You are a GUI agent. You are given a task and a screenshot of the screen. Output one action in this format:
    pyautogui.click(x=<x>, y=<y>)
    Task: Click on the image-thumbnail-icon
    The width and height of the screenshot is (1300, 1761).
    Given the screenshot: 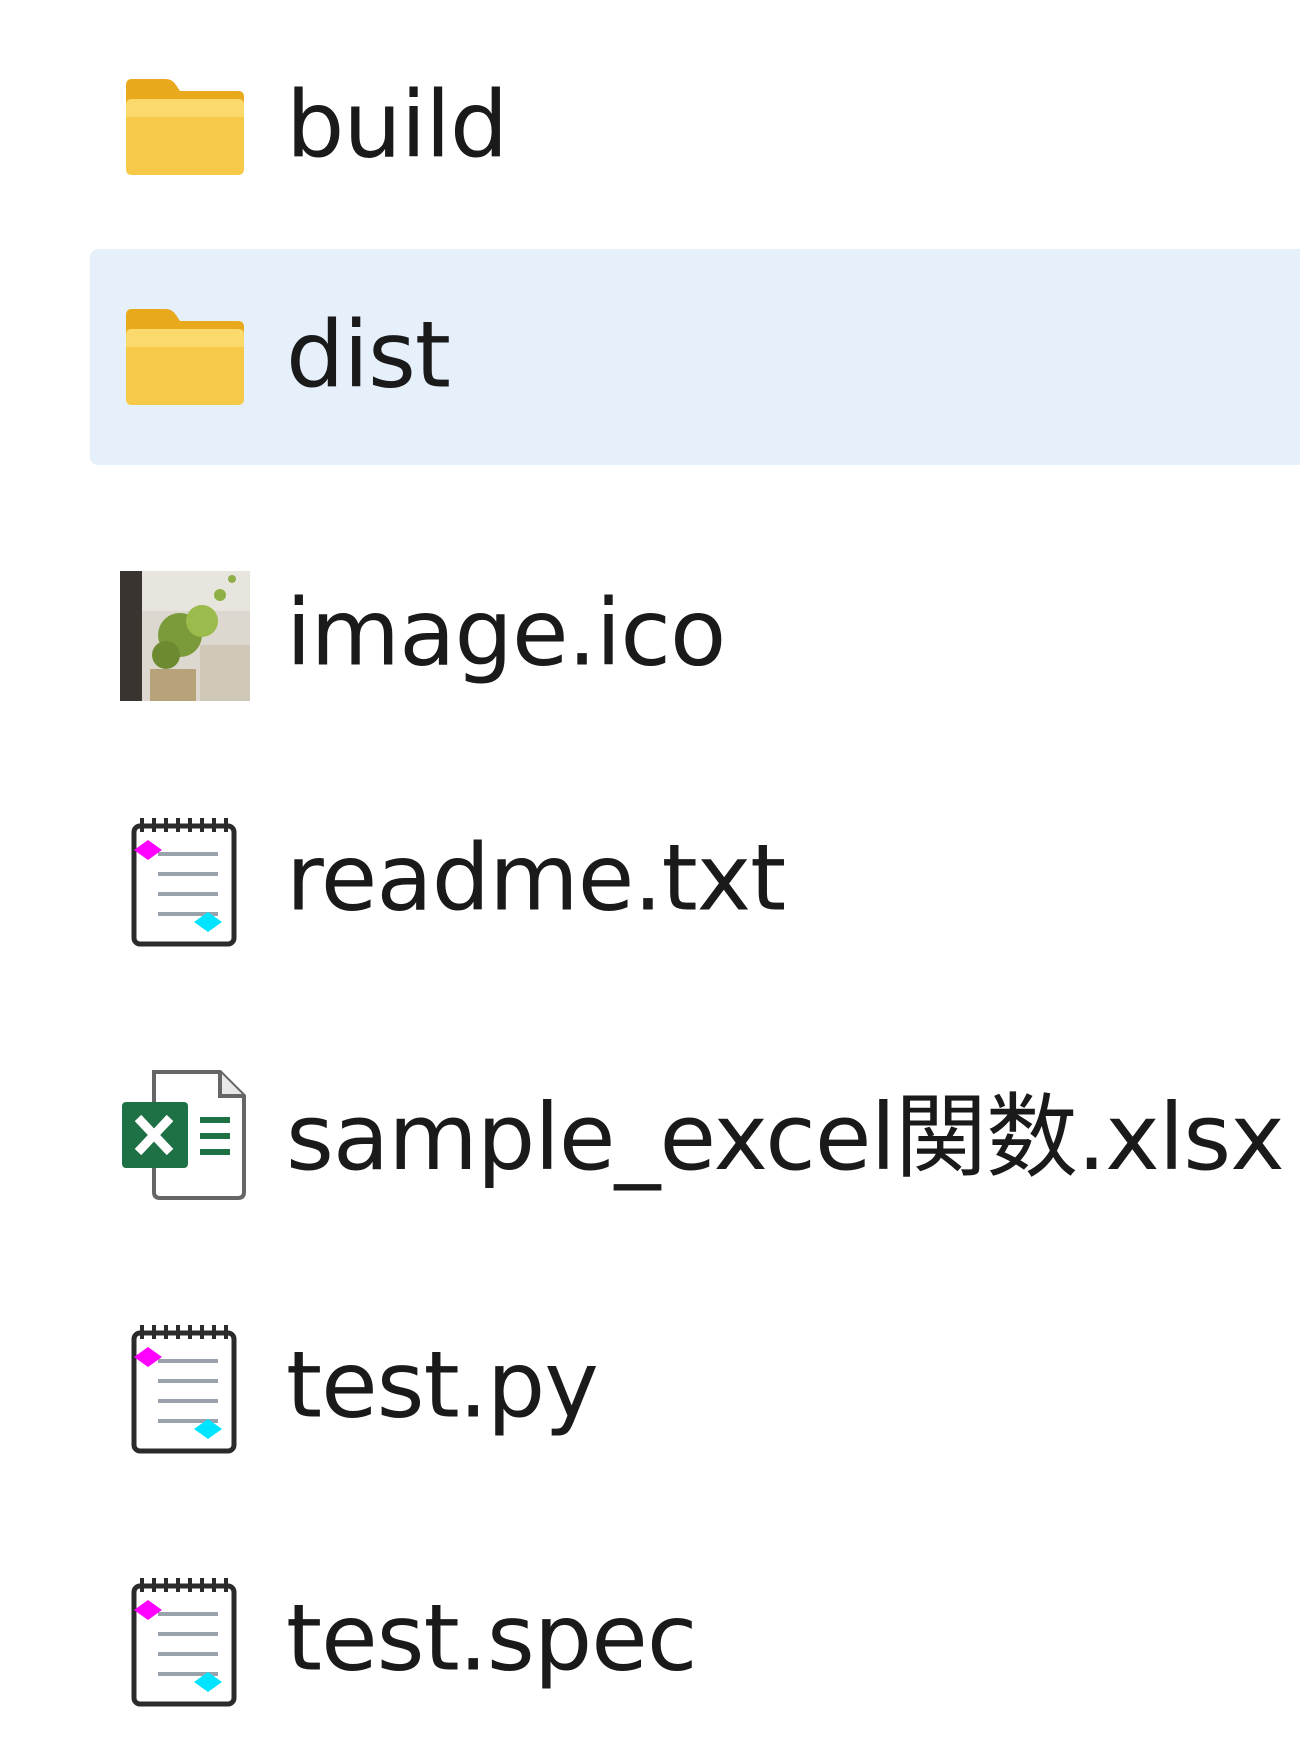 What is the action you would take?
    pyautogui.click(x=185, y=635)
    